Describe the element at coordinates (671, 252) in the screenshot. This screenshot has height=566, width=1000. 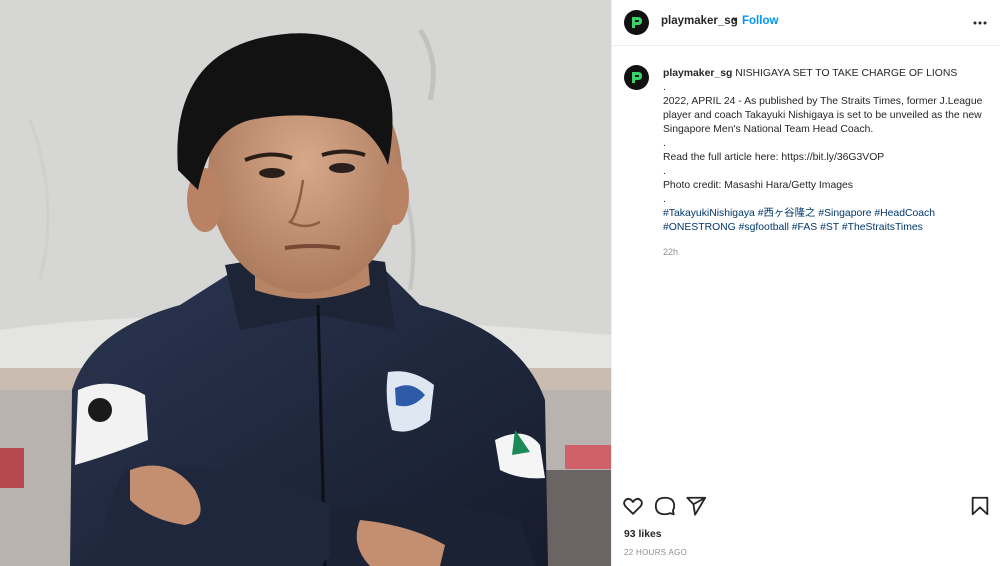
I see `caption-age: 22h` at that location.